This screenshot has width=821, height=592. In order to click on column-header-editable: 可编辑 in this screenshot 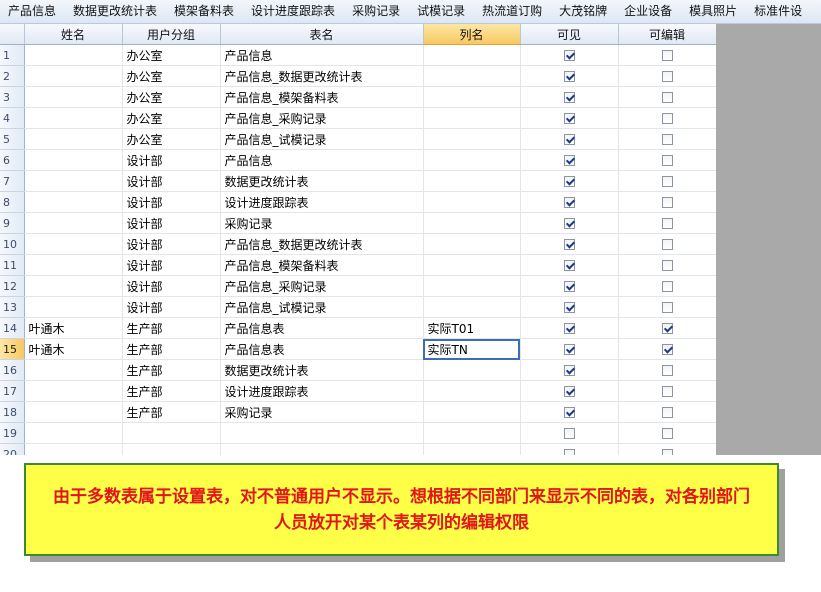, I will do `click(667, 34)`.